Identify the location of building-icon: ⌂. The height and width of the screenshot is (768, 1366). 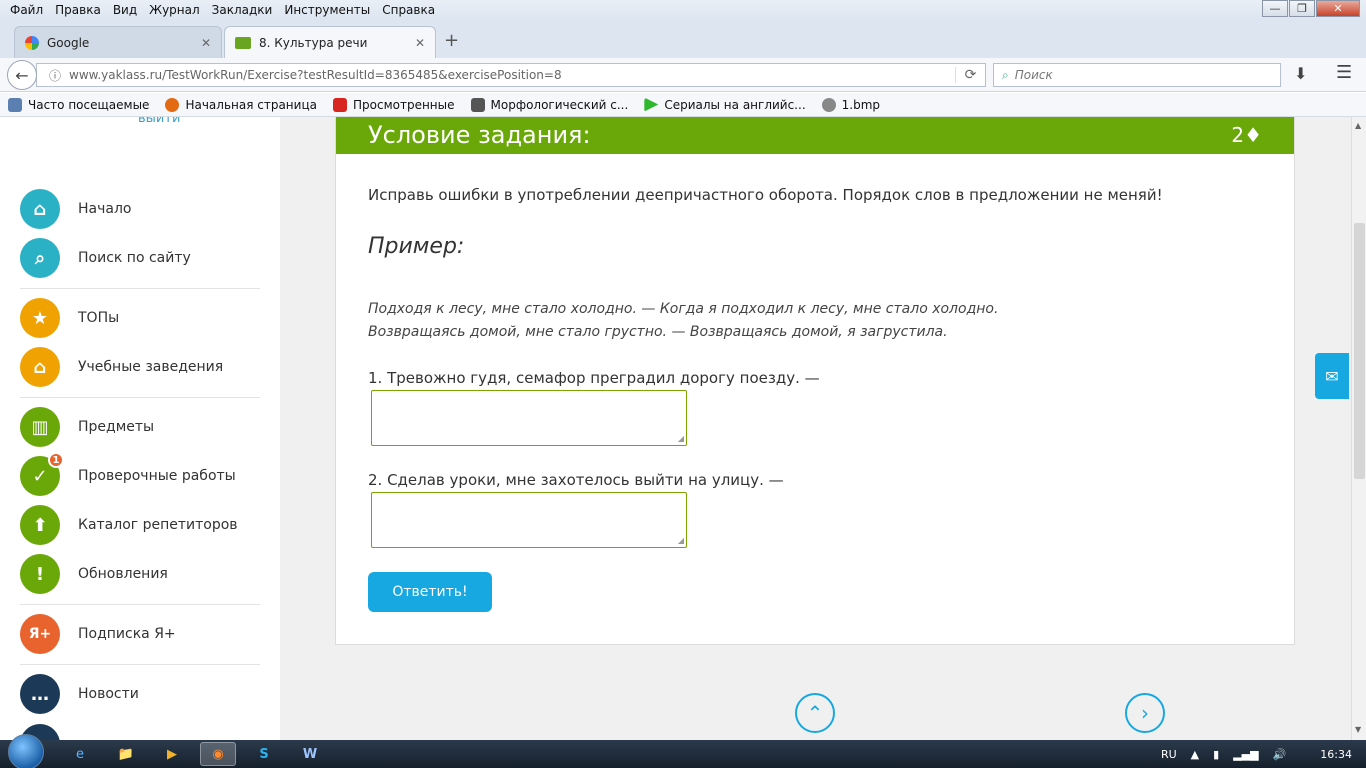
(40, 367).